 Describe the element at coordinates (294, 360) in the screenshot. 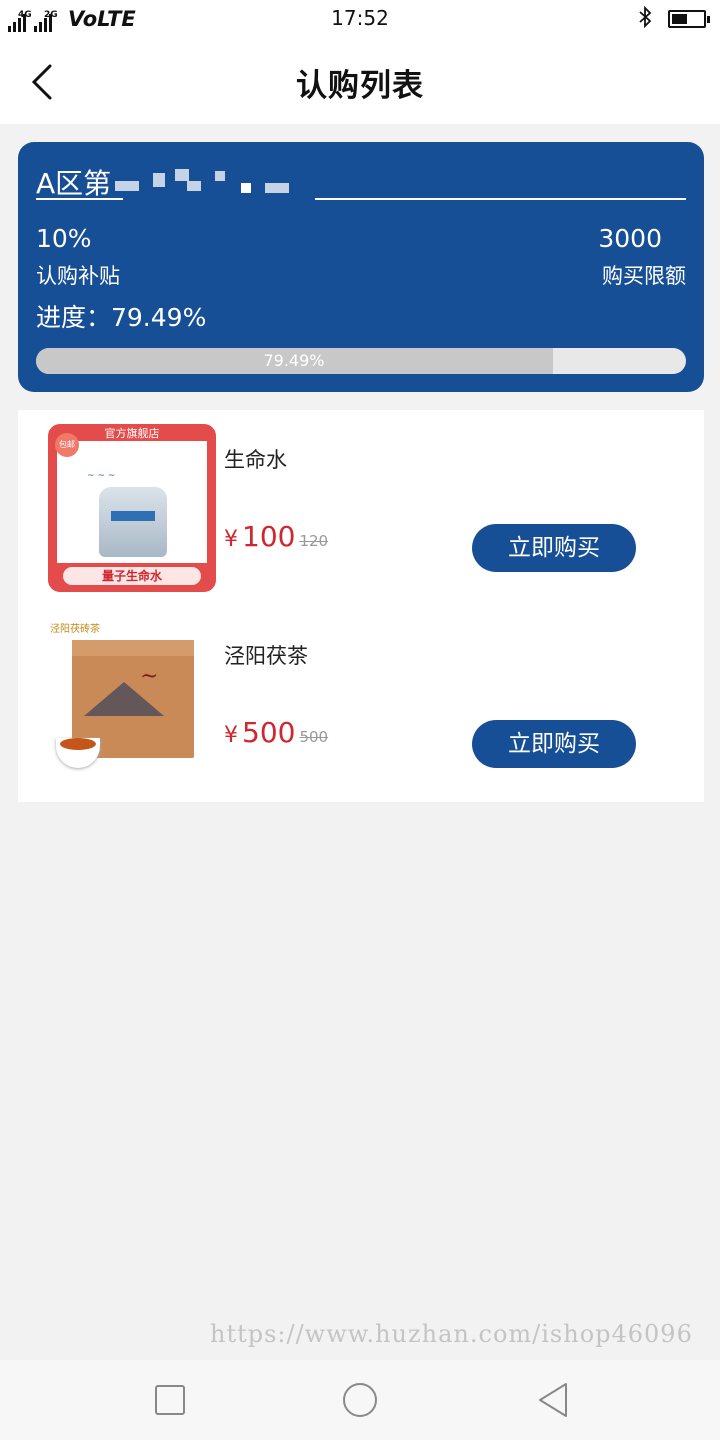

I see `progress-bar-label: 79.49%` at that location.